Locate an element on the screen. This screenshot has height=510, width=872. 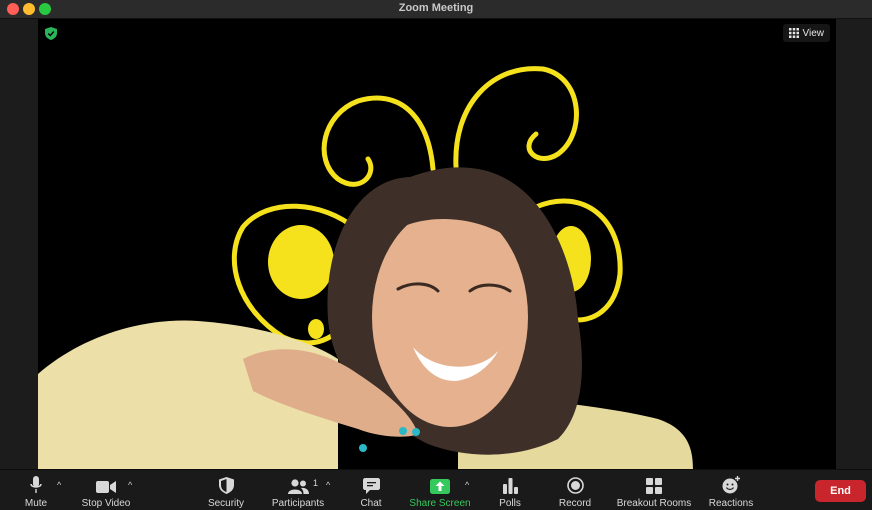
security-shield-icon is located at coordinates (226, 485).